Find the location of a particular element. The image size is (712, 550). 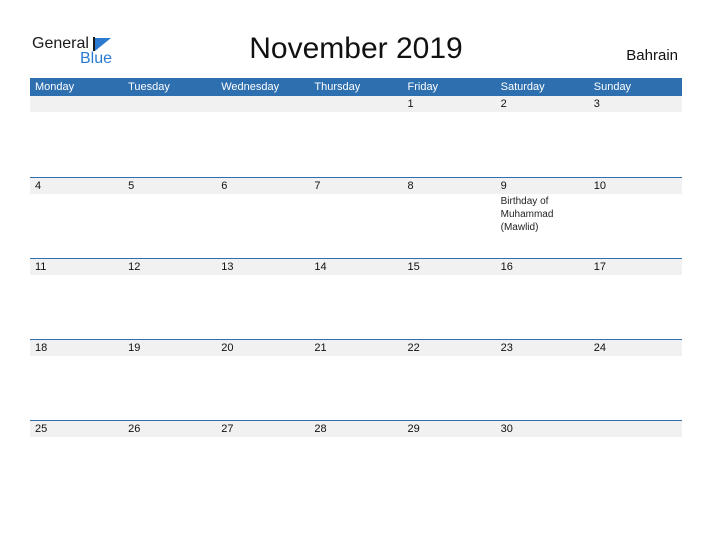

weekday-sunday: Sunday is located at coordinates (612, 87).